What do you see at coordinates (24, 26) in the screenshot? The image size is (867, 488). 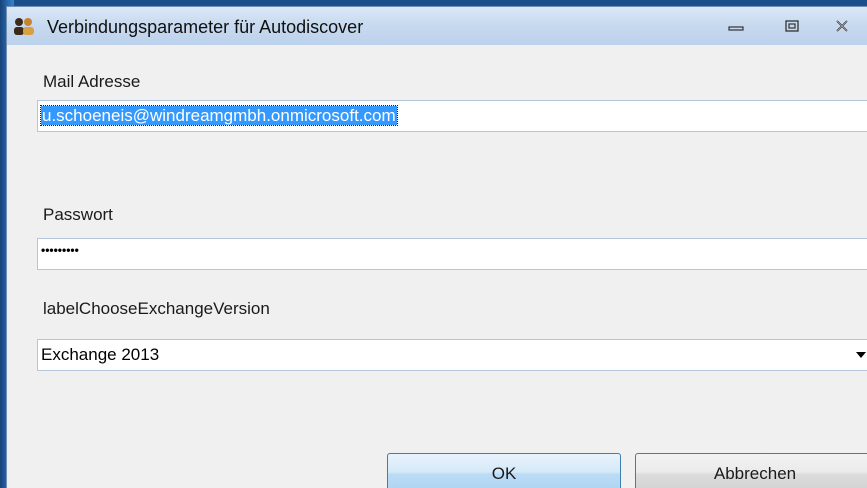 I see `autodiscover-people-icon` at bounding box center [24, 26].